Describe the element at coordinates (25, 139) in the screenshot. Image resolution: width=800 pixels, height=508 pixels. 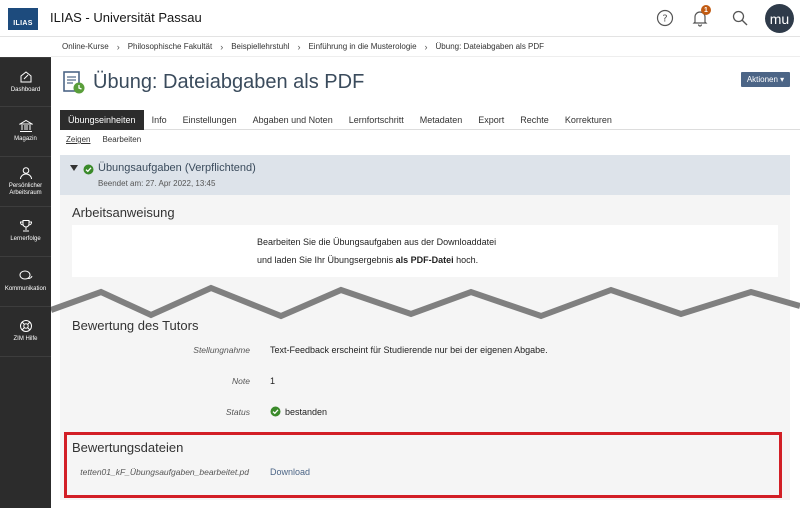
I see `sidebar-item-label: Magazin` at that location.